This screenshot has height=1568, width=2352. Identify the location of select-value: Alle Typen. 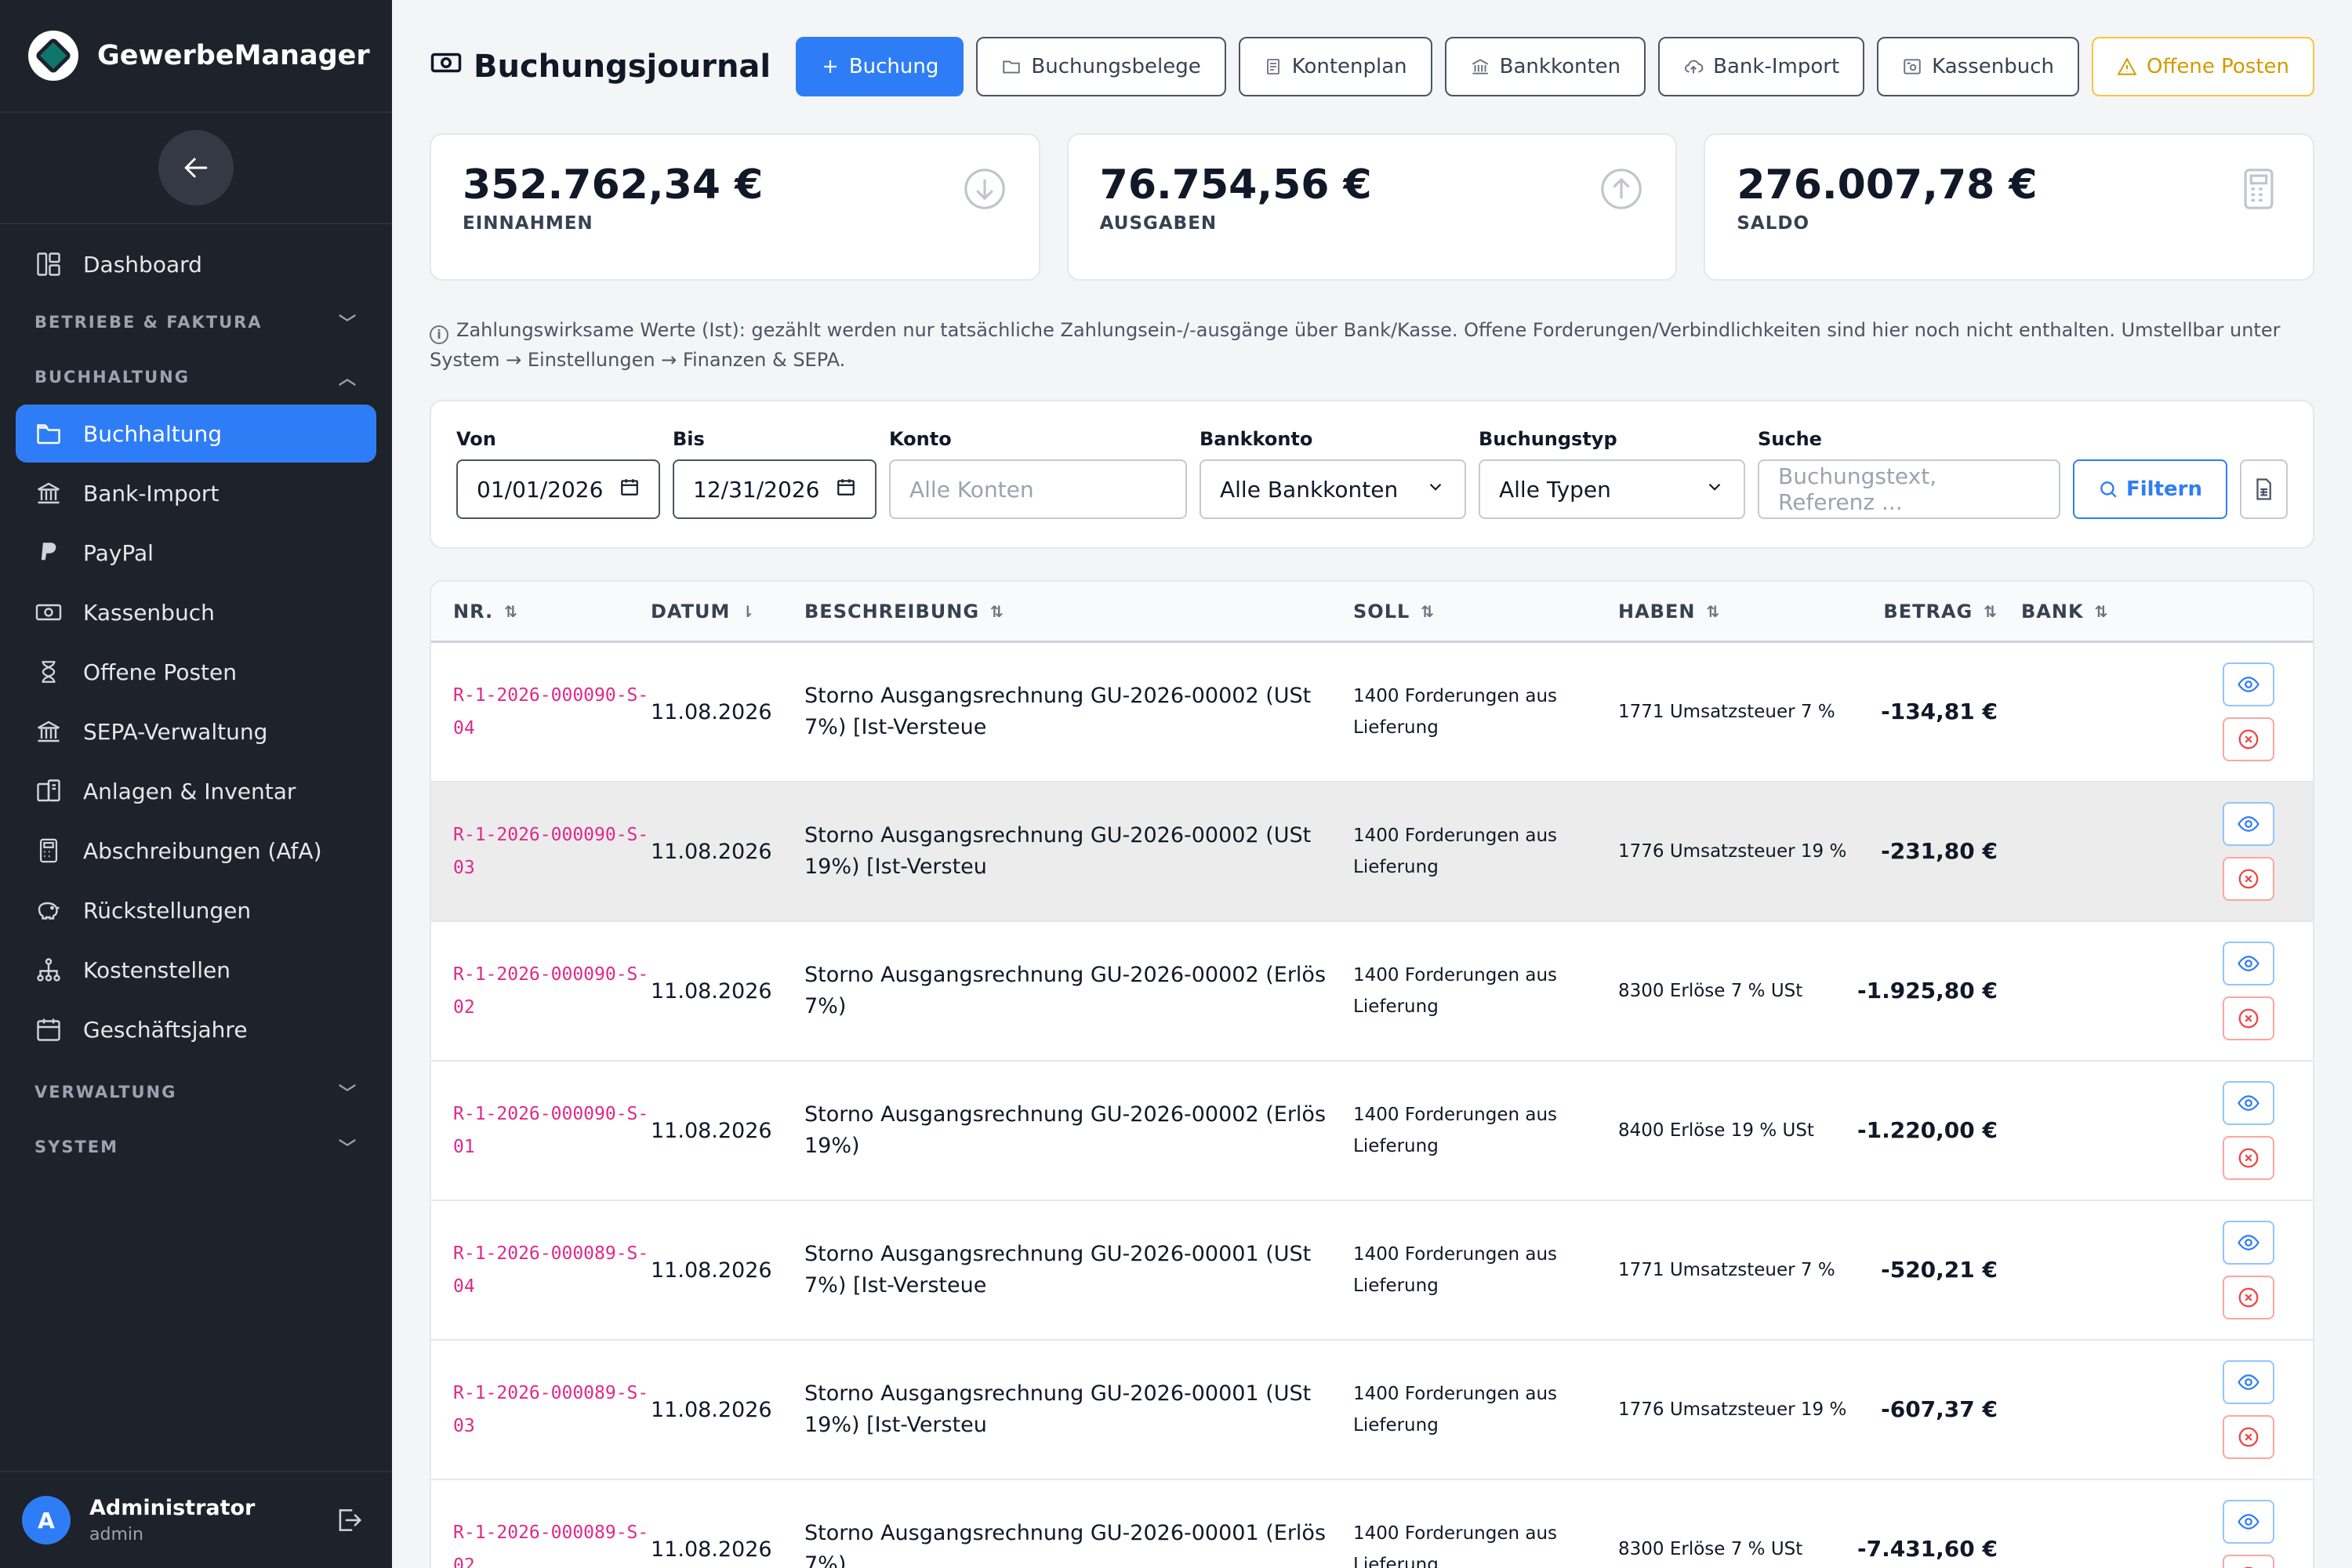
(1555, 489).